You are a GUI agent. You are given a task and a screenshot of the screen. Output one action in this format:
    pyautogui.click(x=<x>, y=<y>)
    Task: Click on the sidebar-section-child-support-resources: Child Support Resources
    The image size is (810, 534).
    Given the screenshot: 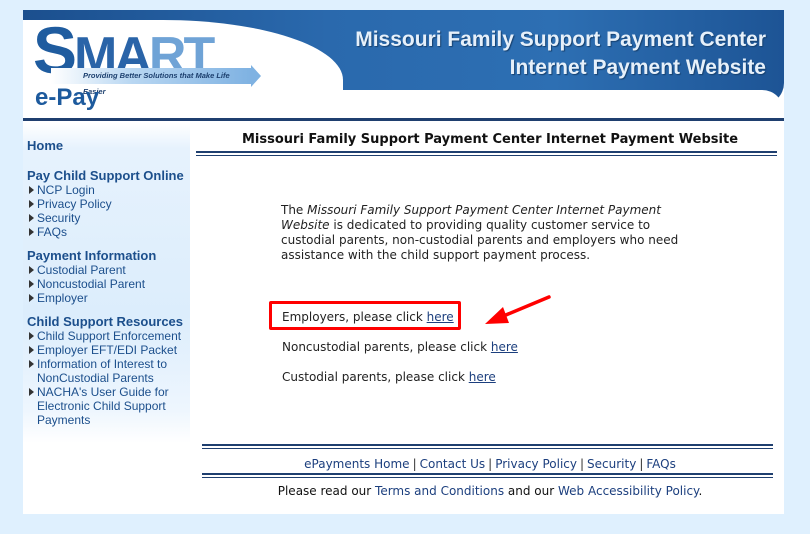 What is the action you would take?
    pyautogui.click(x=105, y=321)
    